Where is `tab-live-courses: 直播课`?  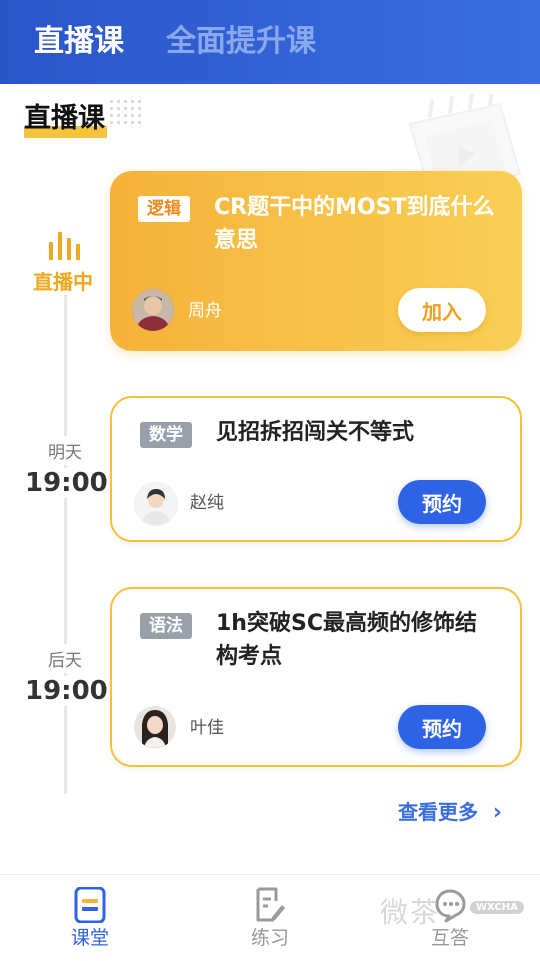
tab-live-courses: 直播课 is located at coordinates (79, 42).